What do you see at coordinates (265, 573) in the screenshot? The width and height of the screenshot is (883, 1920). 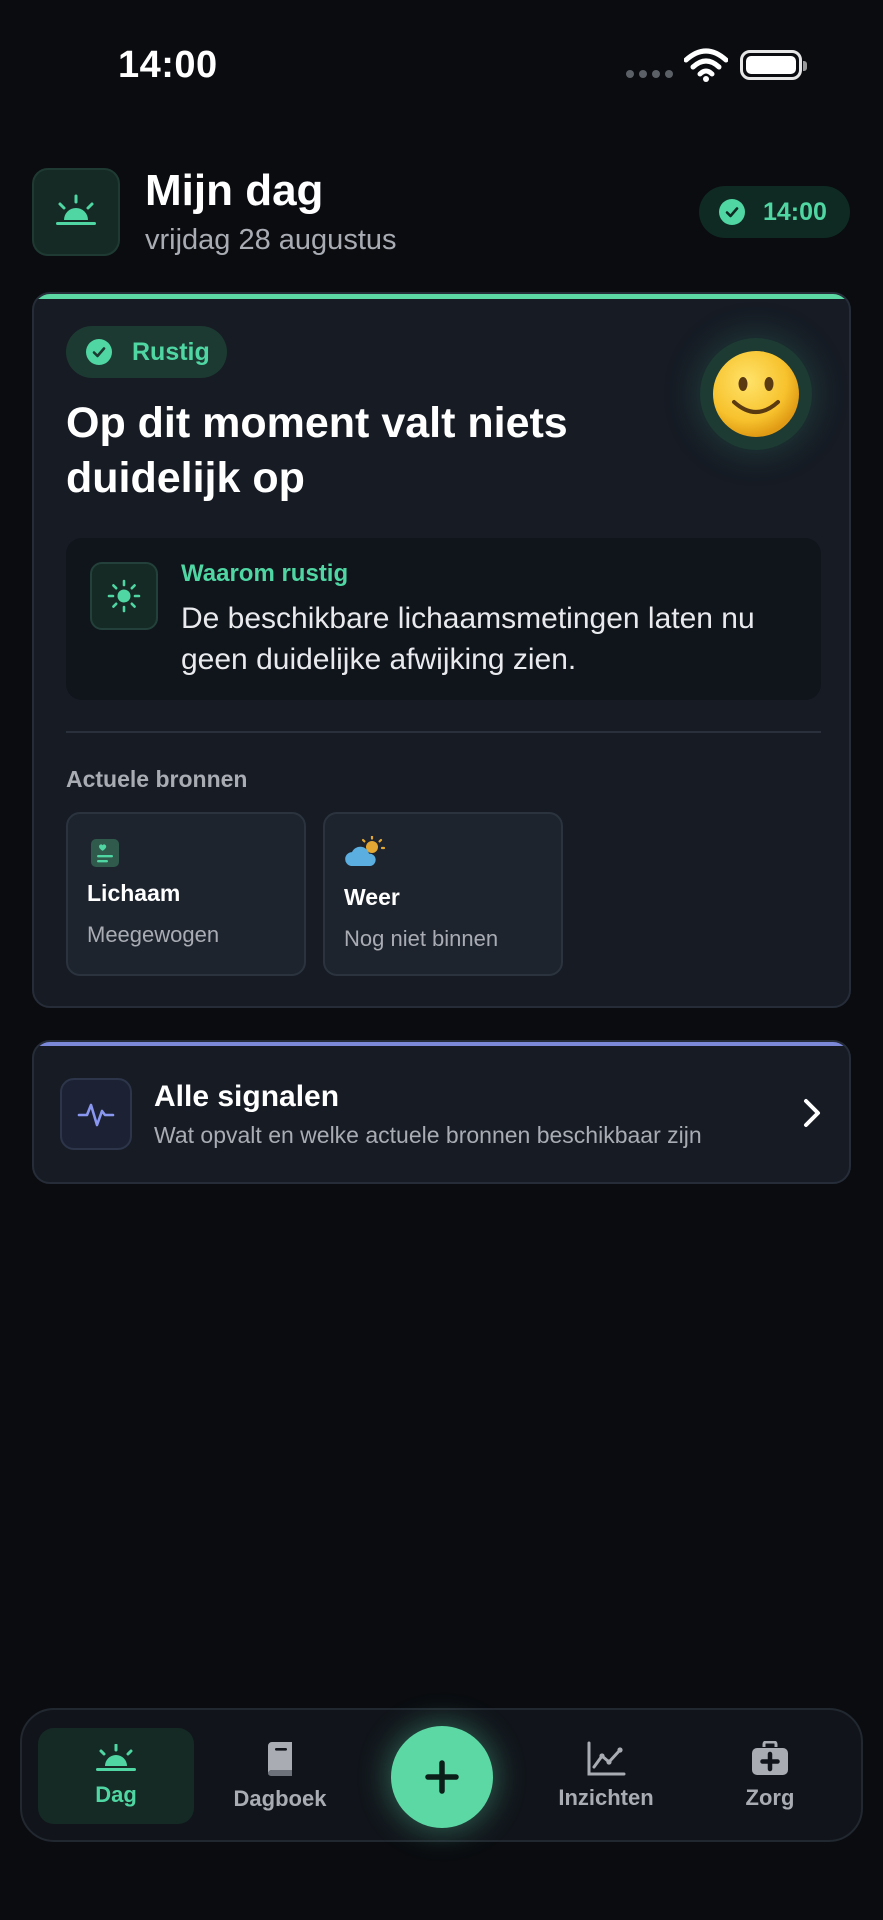 I see `explanation-title: Waarom rustig` at bounding box center [265, 573].